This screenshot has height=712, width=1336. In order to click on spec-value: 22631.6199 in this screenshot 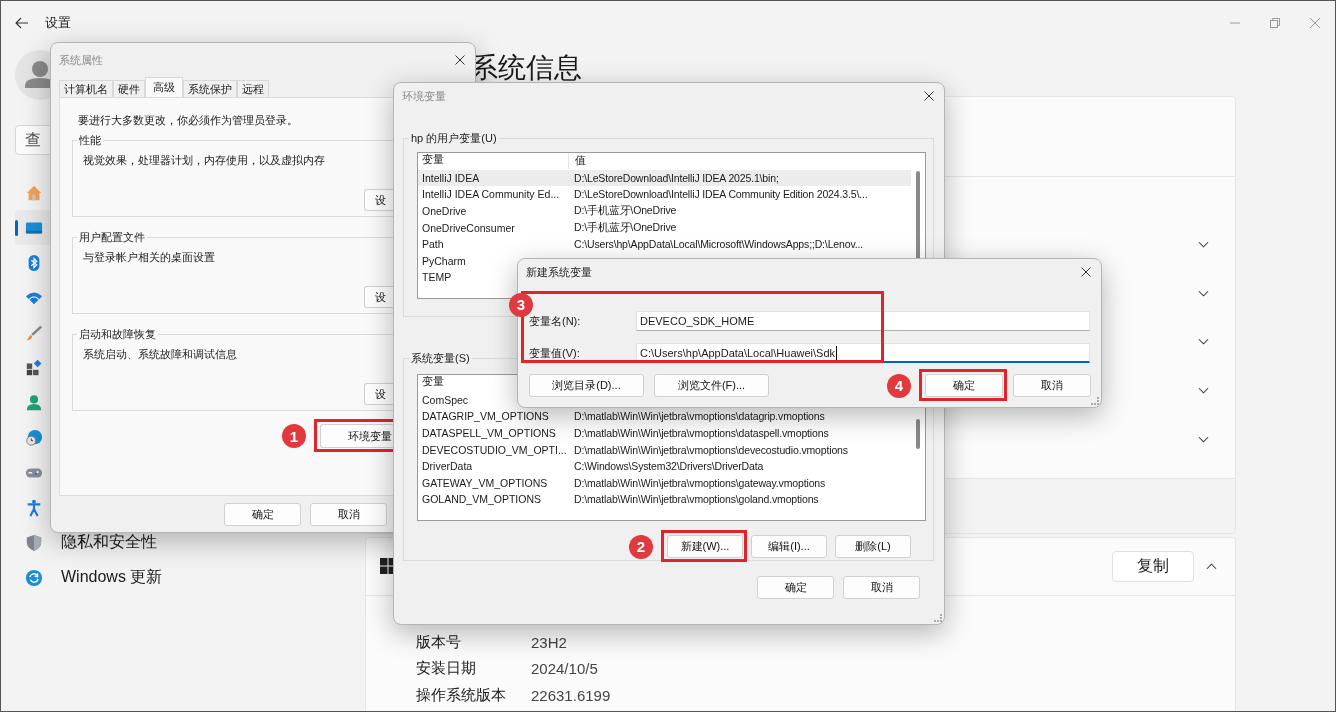, I will do `click(571, 695)`.